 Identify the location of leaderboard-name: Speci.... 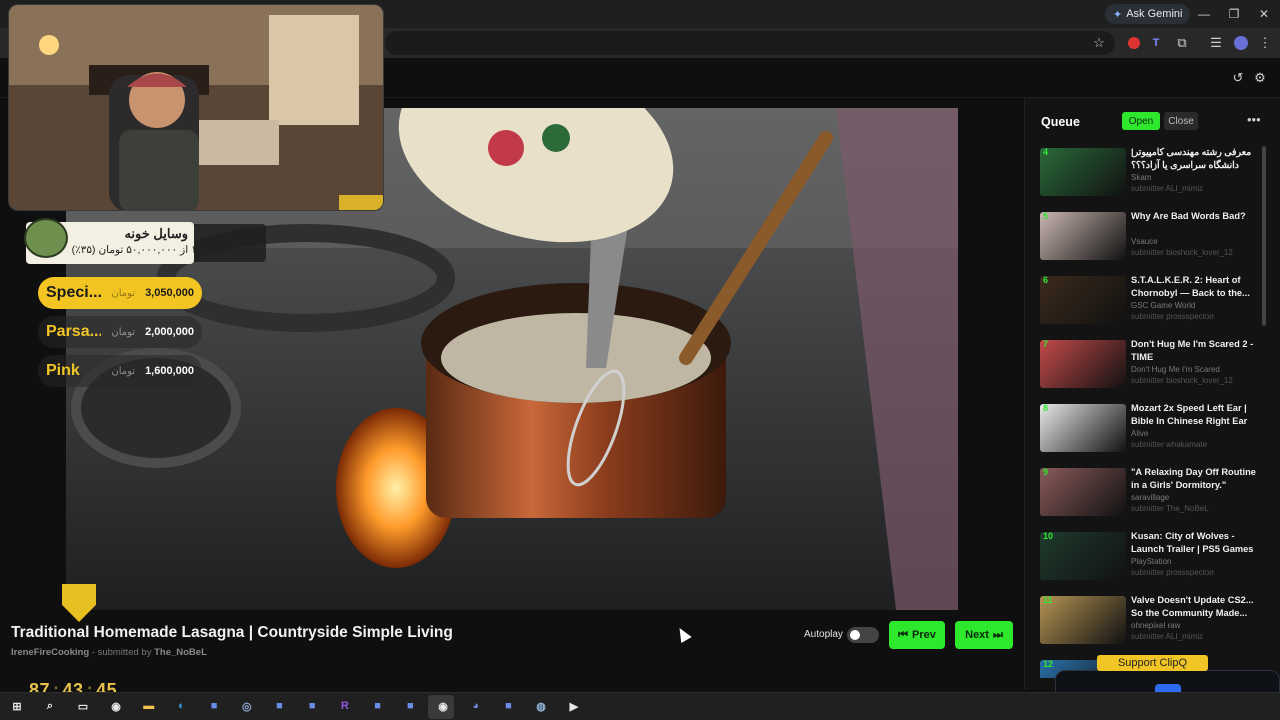
(74, 292).